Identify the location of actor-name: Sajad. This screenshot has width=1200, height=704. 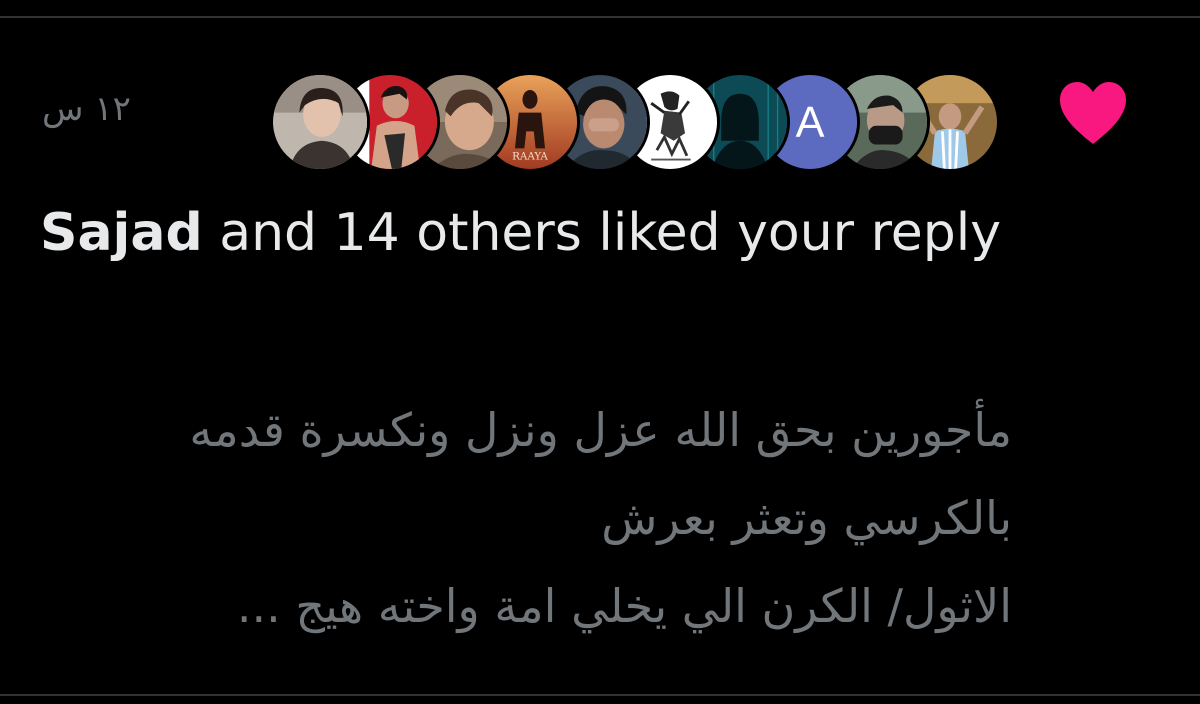
(121, 233).